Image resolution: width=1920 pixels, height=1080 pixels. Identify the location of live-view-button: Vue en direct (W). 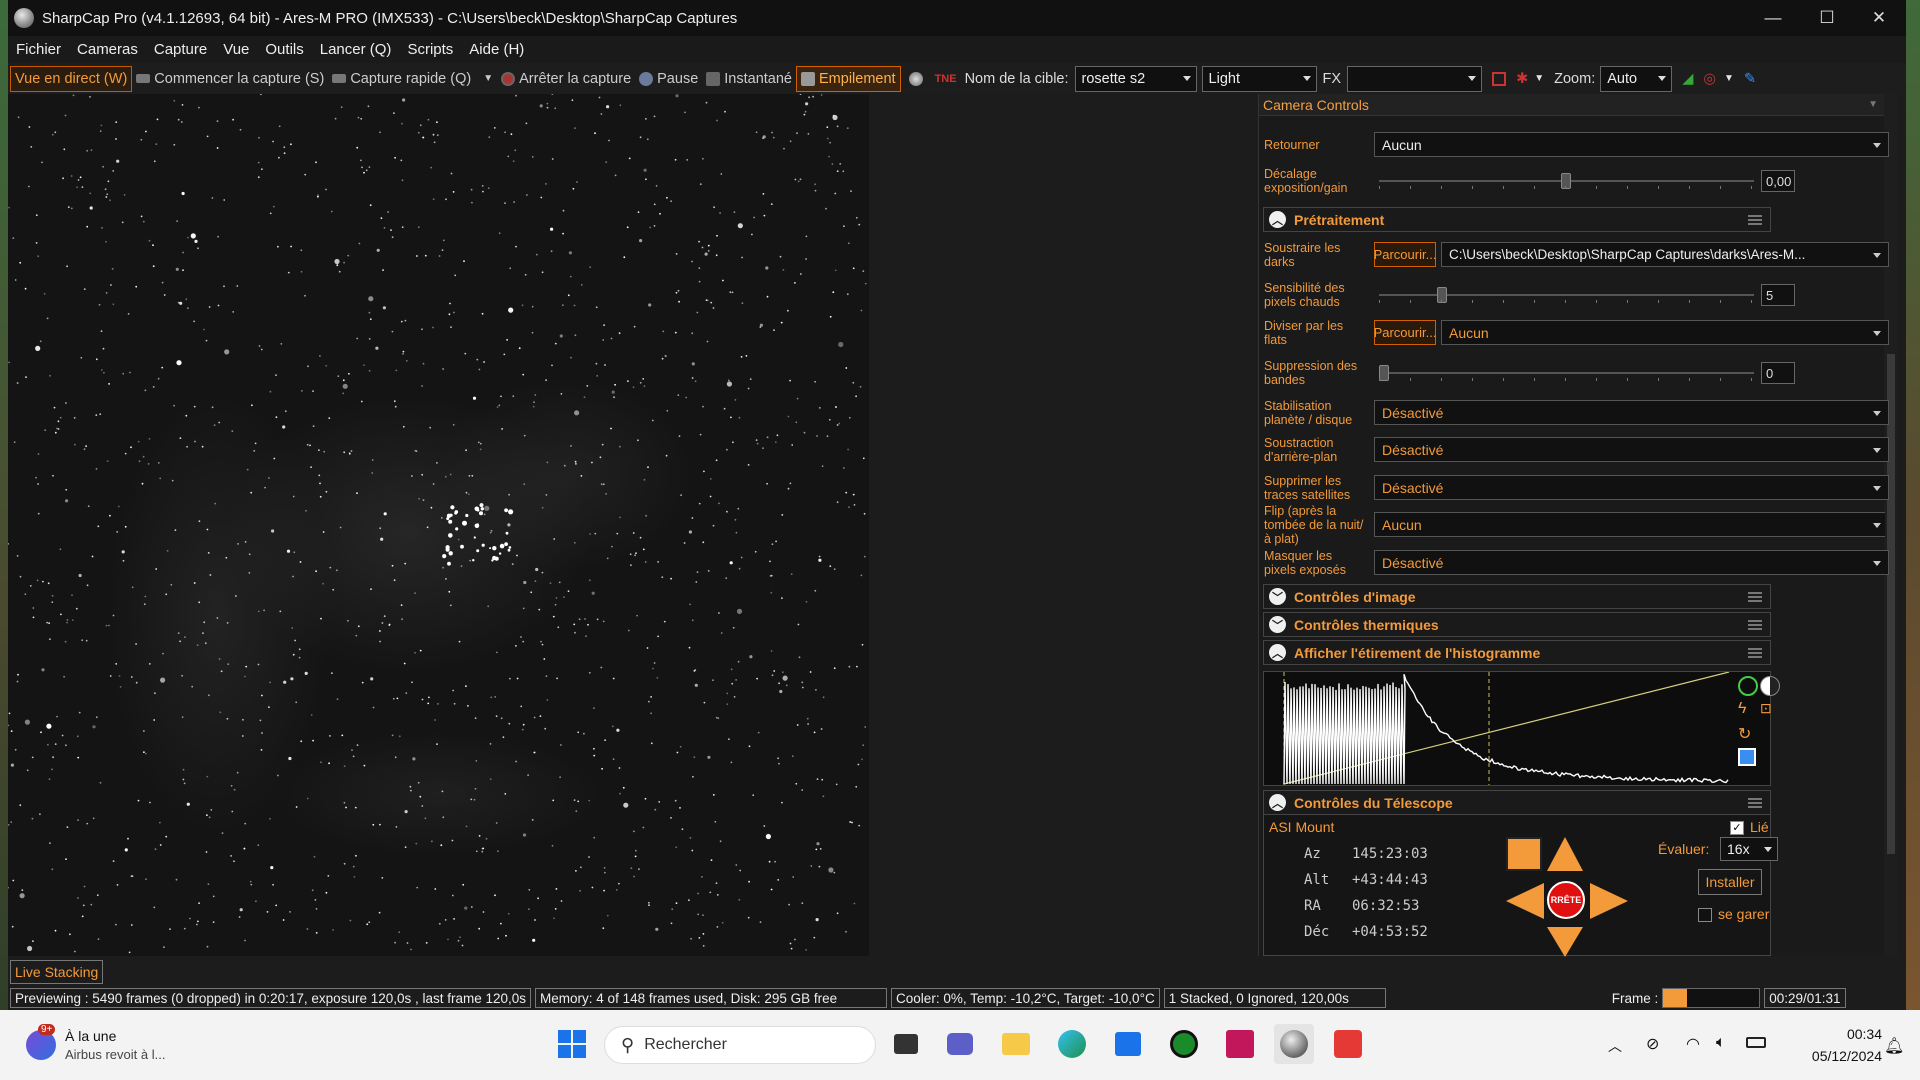
(71, 78).